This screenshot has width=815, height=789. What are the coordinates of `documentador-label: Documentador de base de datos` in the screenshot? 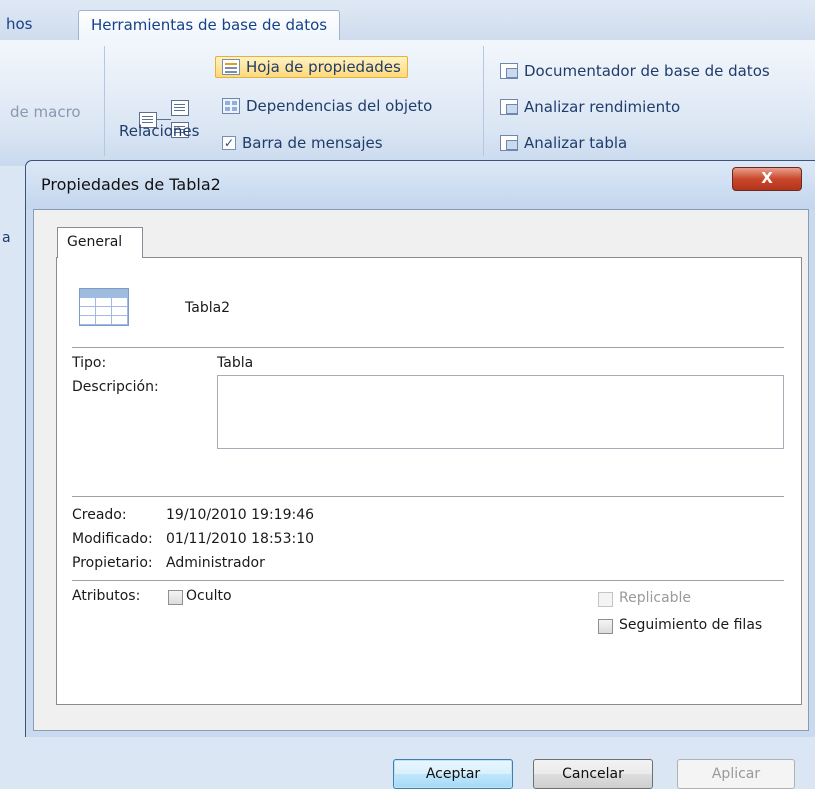 It's located at (647, 71).